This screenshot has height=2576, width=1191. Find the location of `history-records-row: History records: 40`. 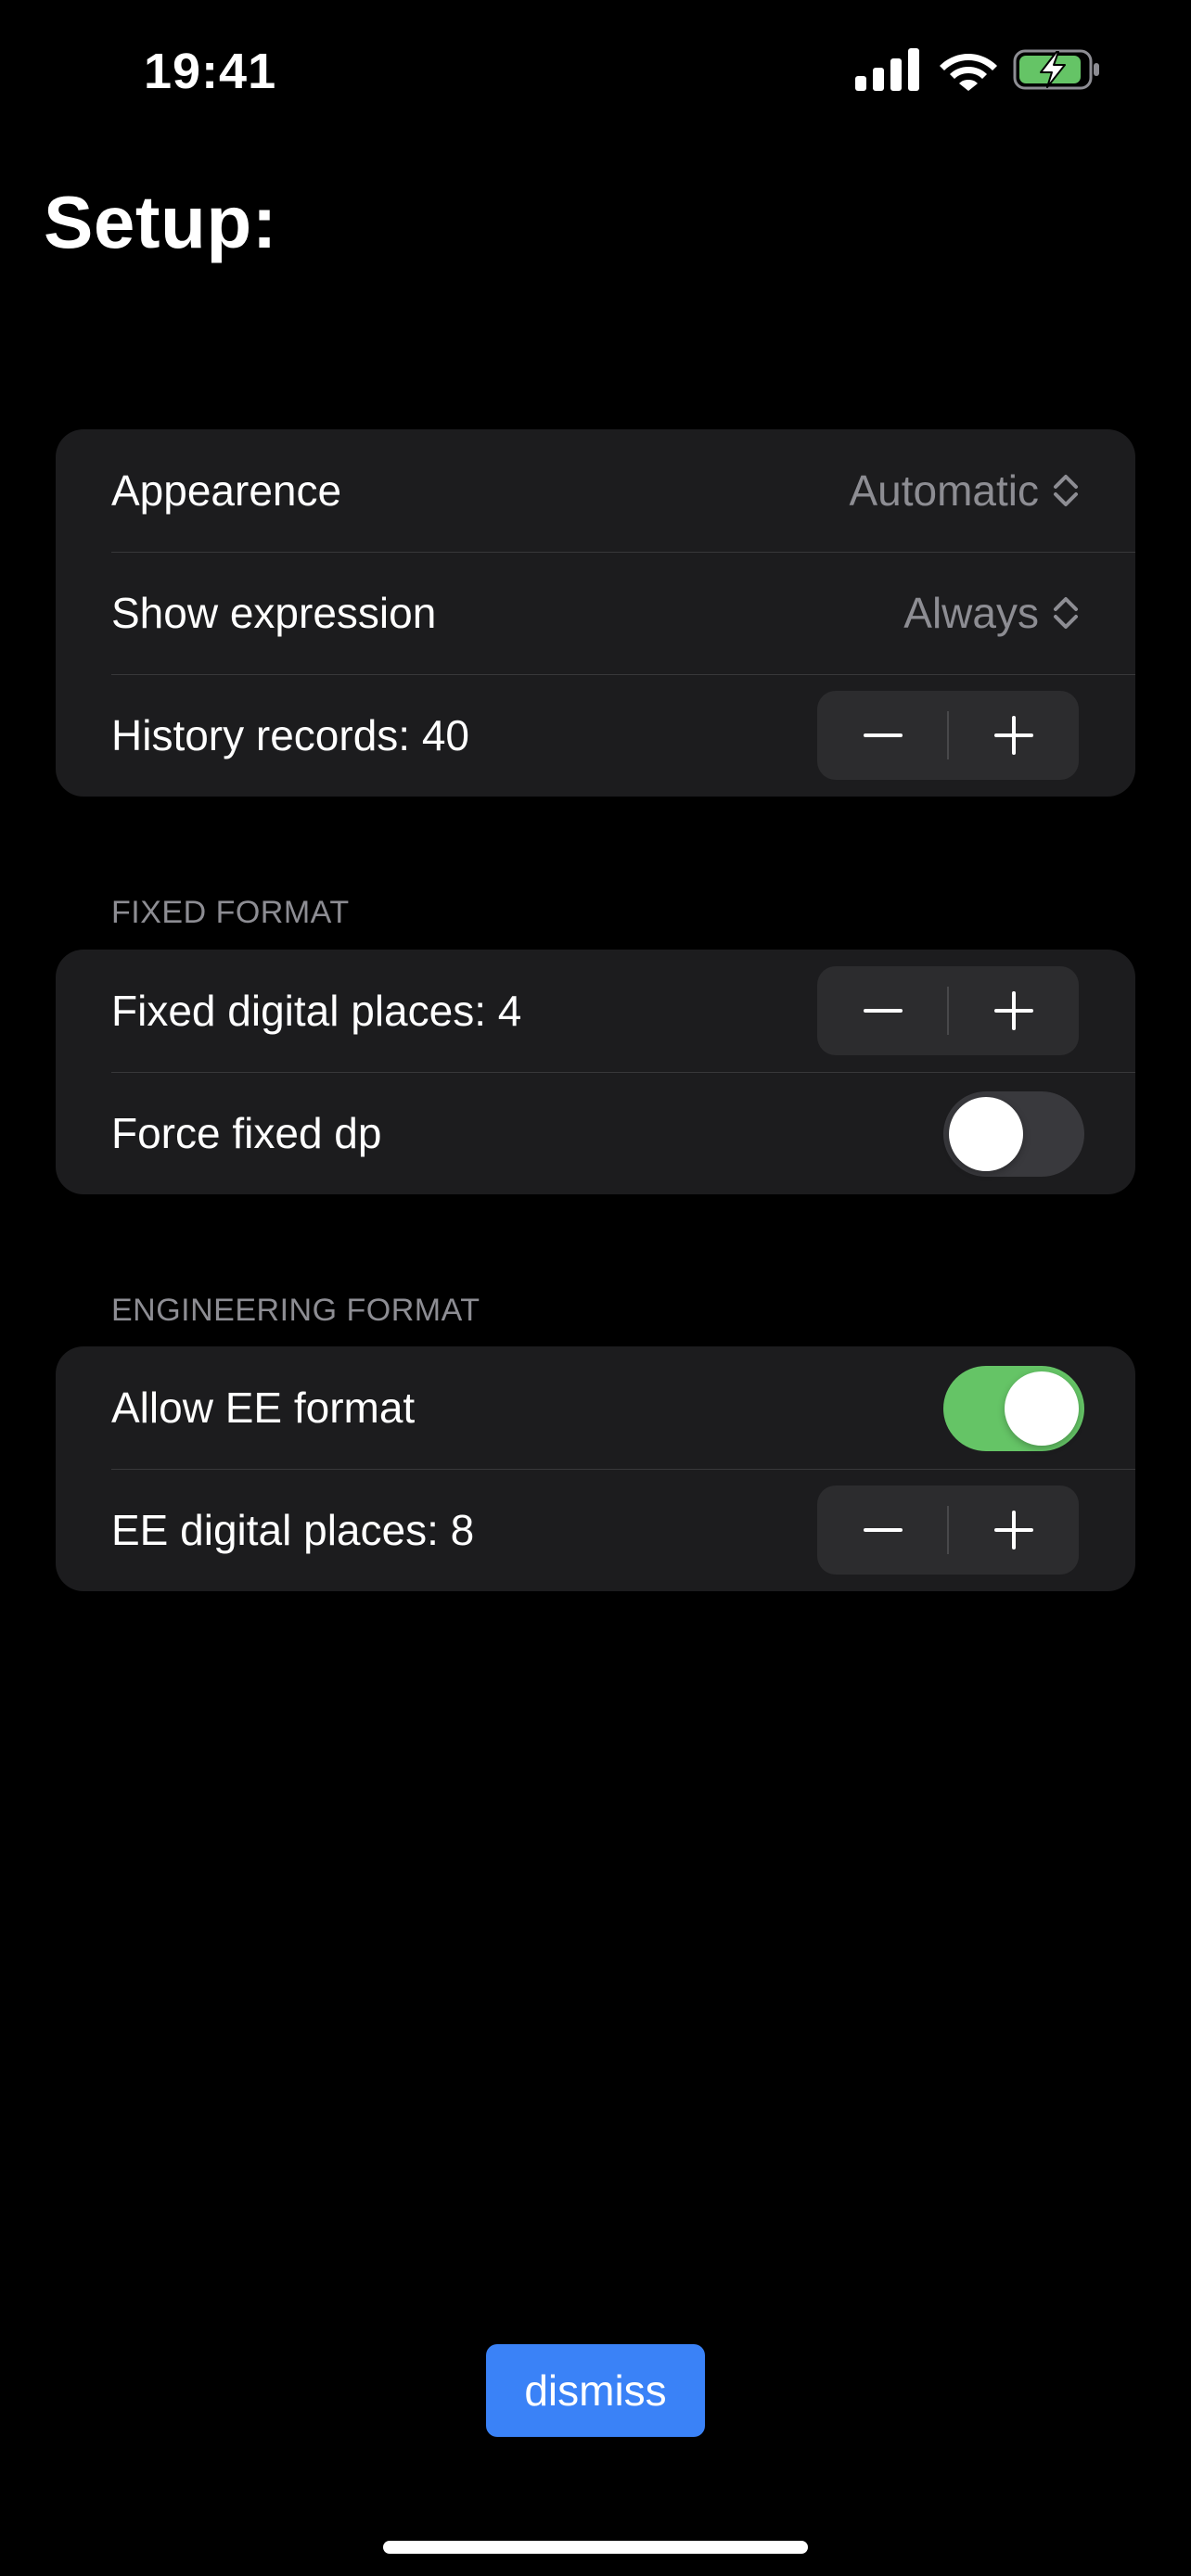

history-records-row: History records: 40 is located at coordinates (595, 736).